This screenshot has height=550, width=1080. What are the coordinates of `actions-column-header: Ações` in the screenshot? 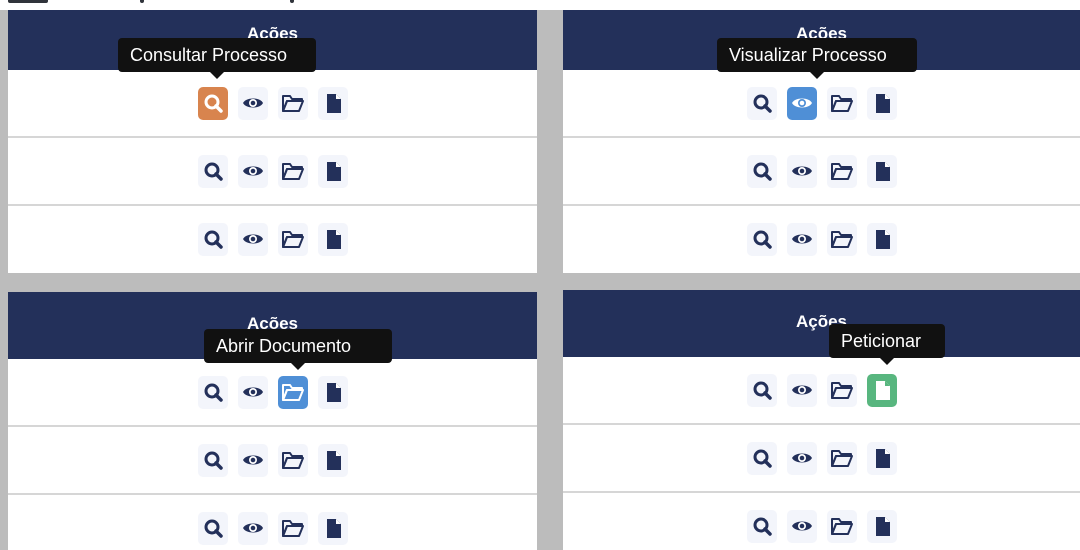 It's located at (821, 321).